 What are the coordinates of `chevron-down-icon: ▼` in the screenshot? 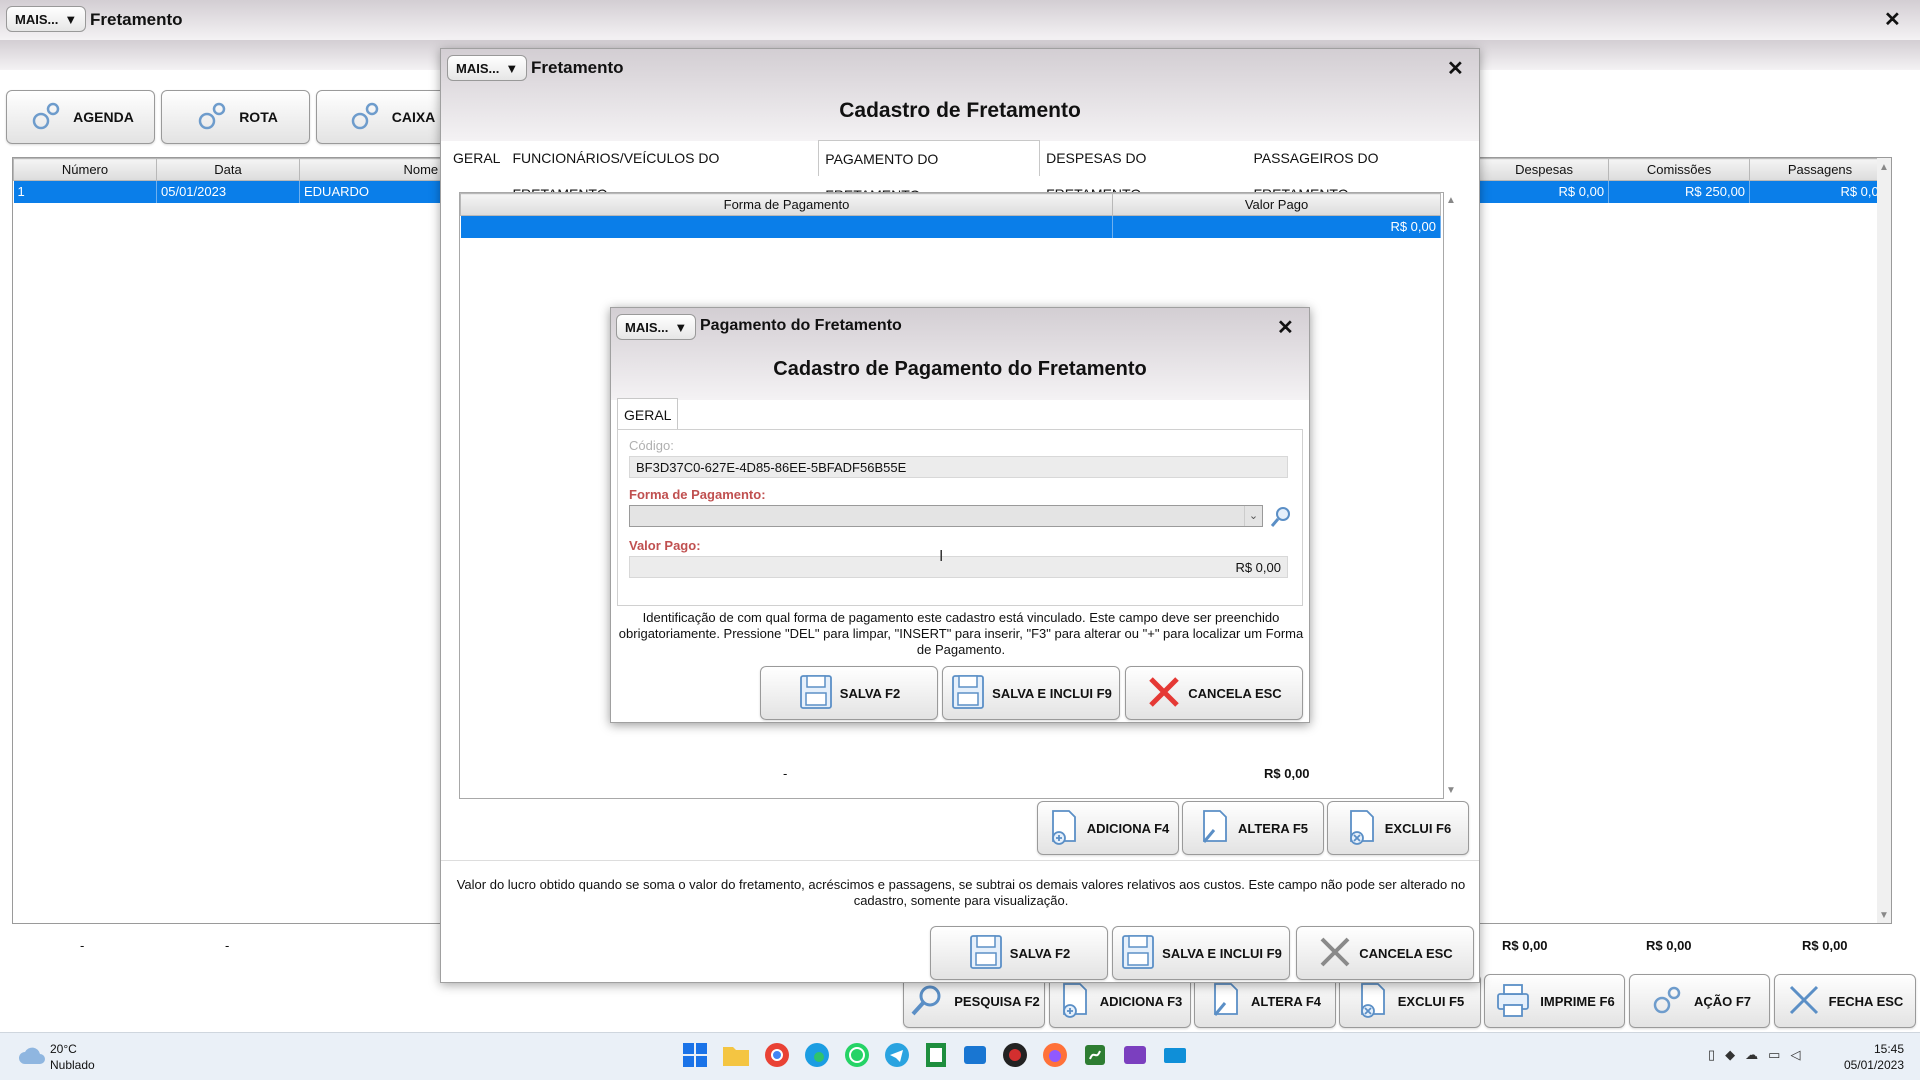 It's located at (512, 68).